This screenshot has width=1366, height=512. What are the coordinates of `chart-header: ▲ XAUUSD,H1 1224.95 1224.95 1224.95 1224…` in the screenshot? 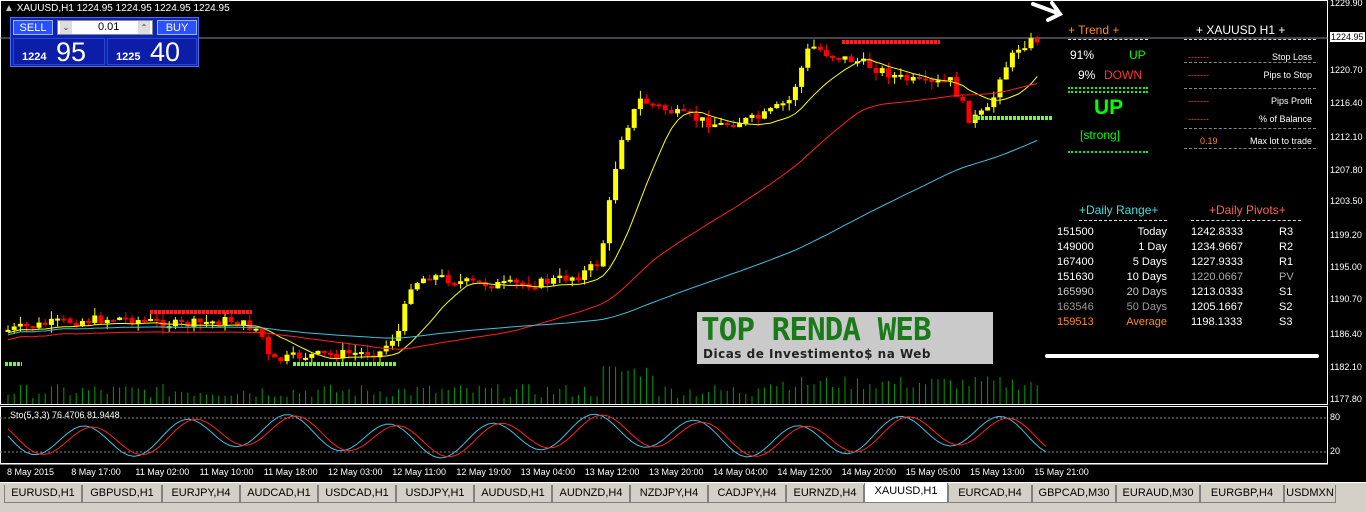 It's located at (117, 8).